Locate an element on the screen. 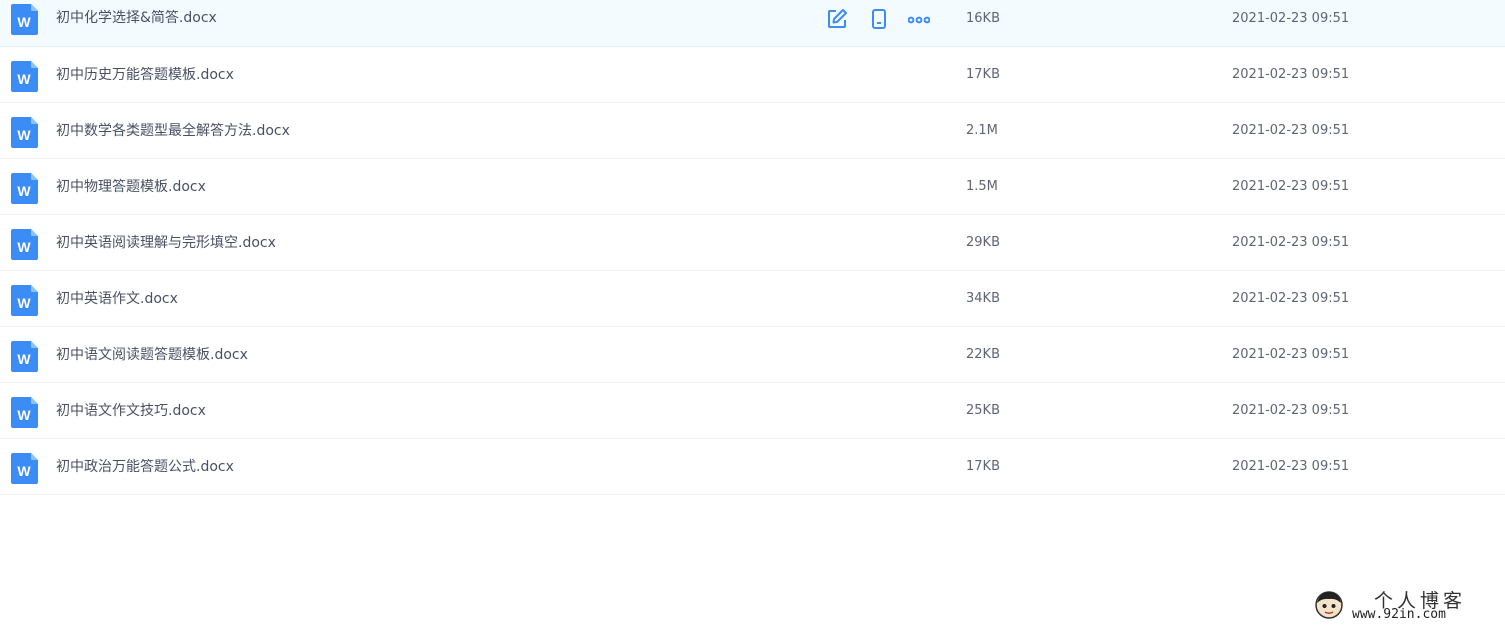 The image size is (1505, 627). file-name: 初中物理答题模板.docx is located at coordinates (131, 187).